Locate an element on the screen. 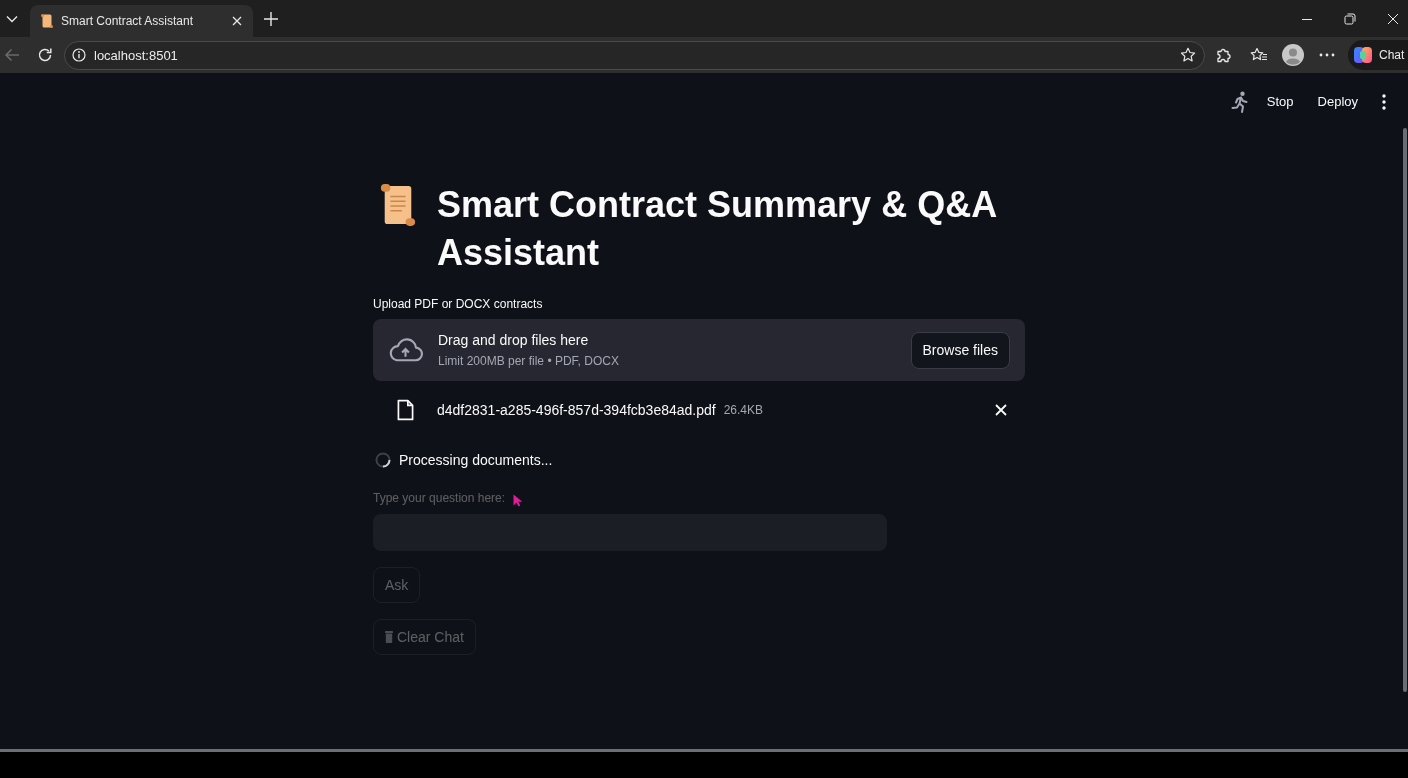 This screenshot has width=1408, height=778. avatar-icon is located at coordinates (1293, 55).